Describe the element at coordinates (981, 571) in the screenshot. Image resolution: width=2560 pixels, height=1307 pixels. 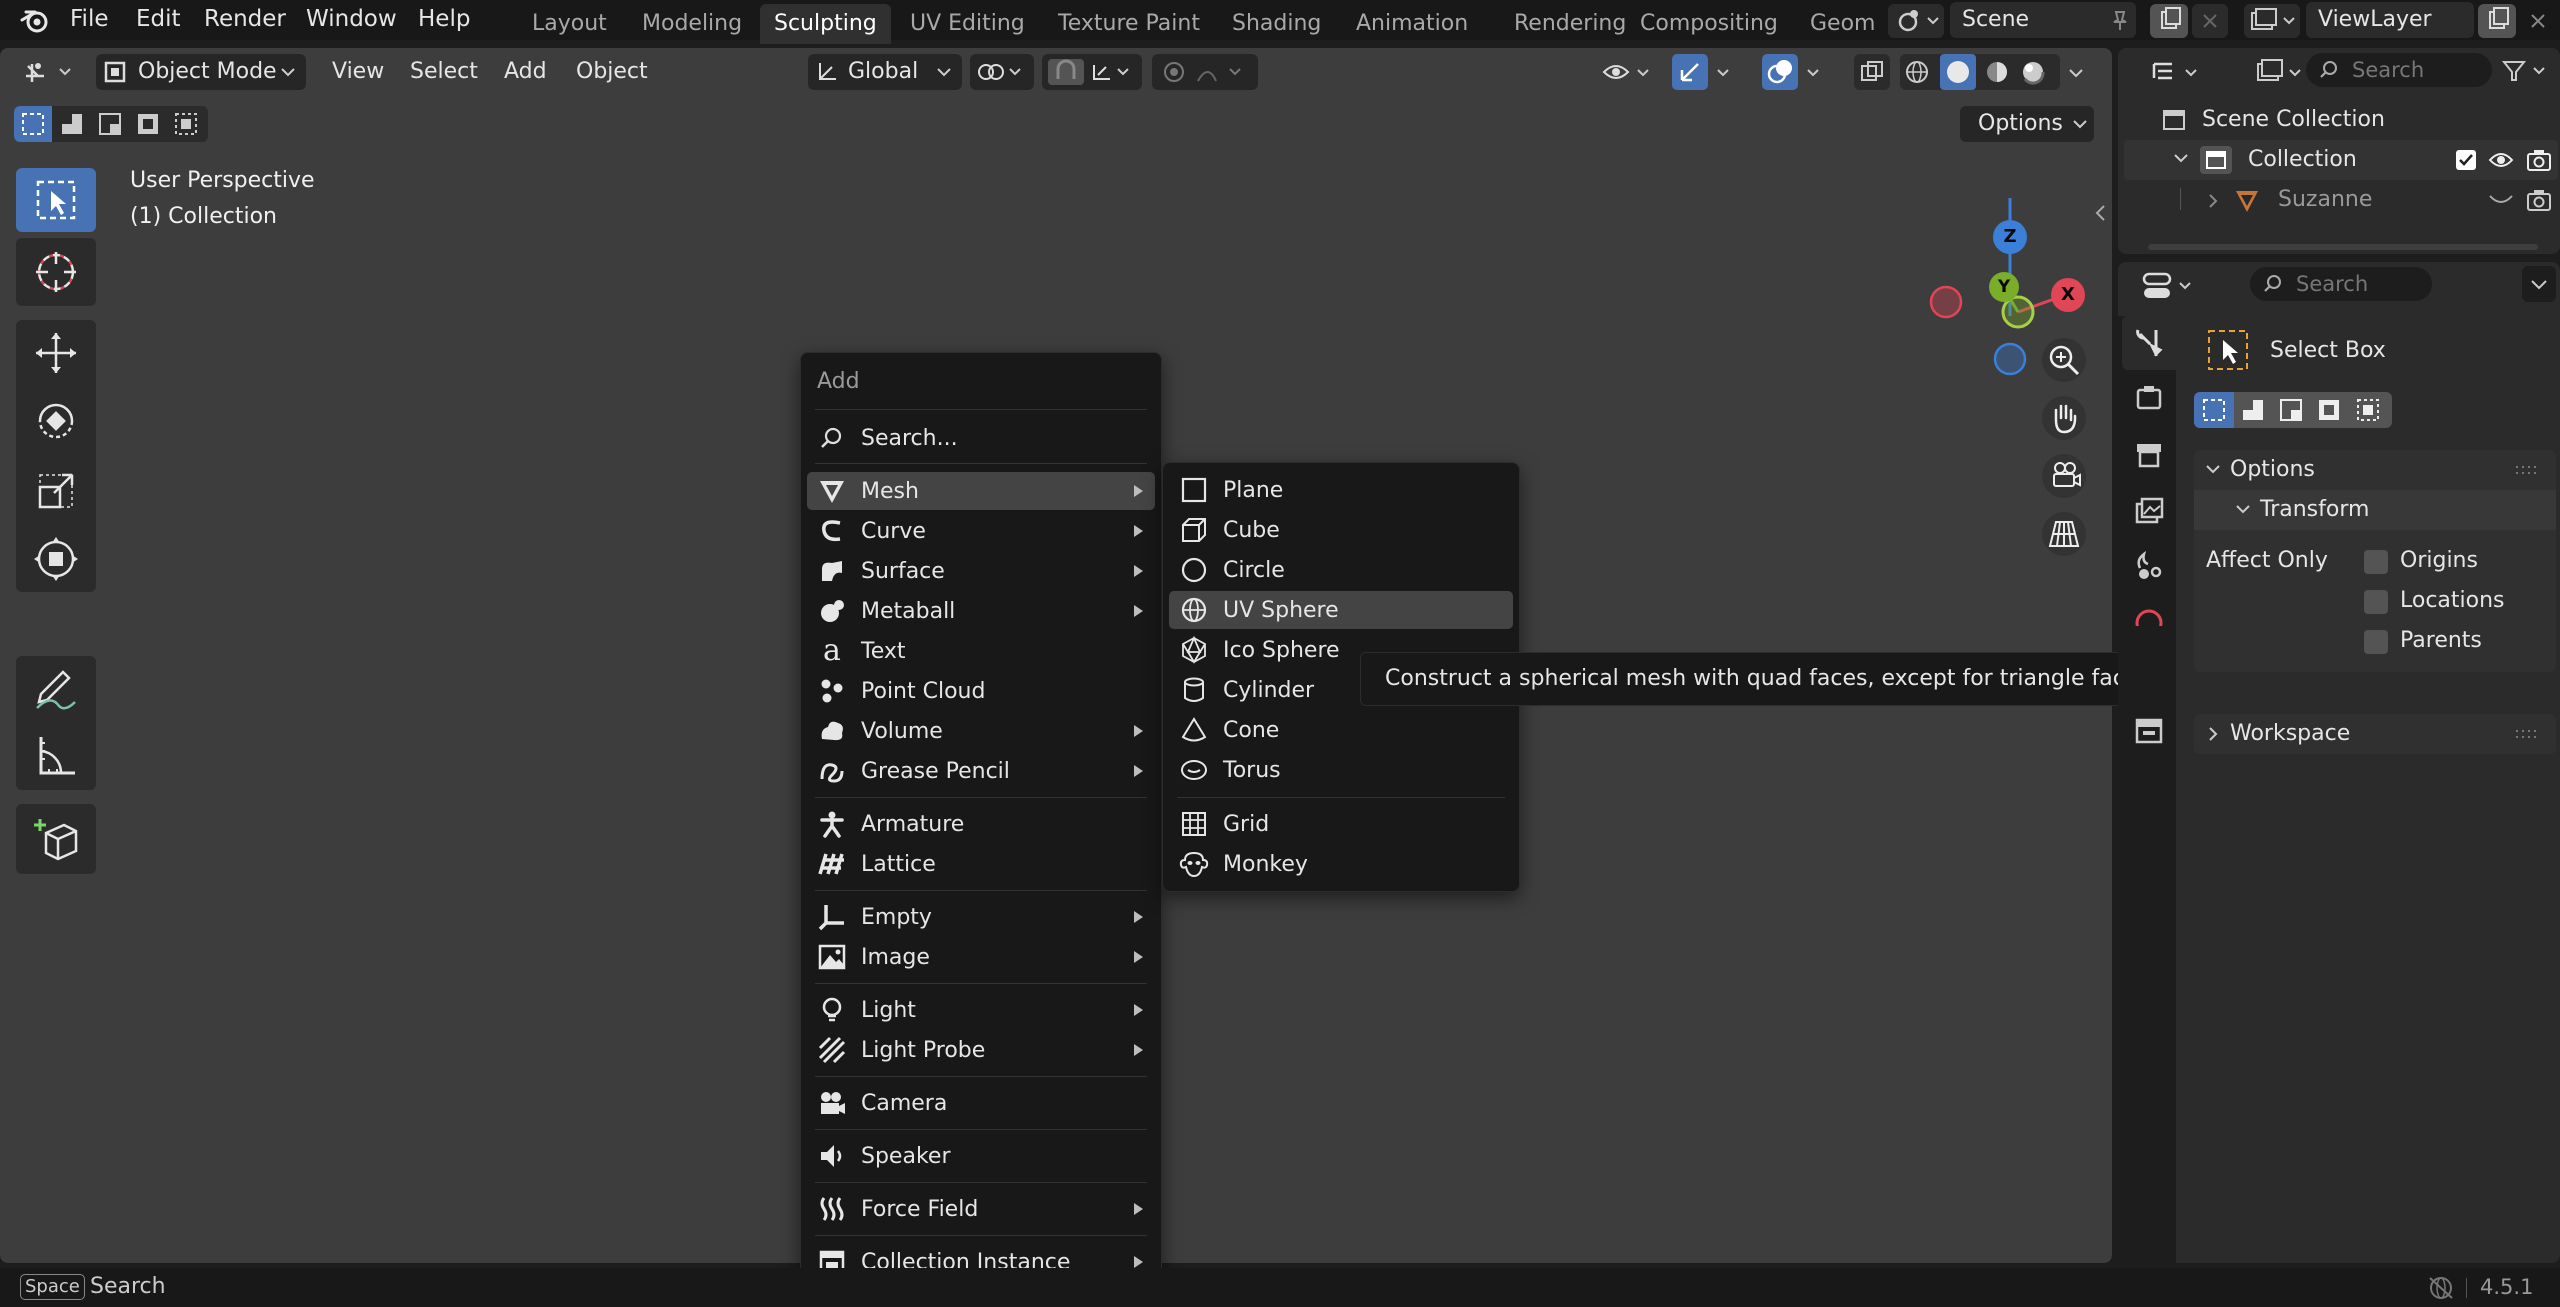
I see `add-menu-item-surface: Surface` at that location.